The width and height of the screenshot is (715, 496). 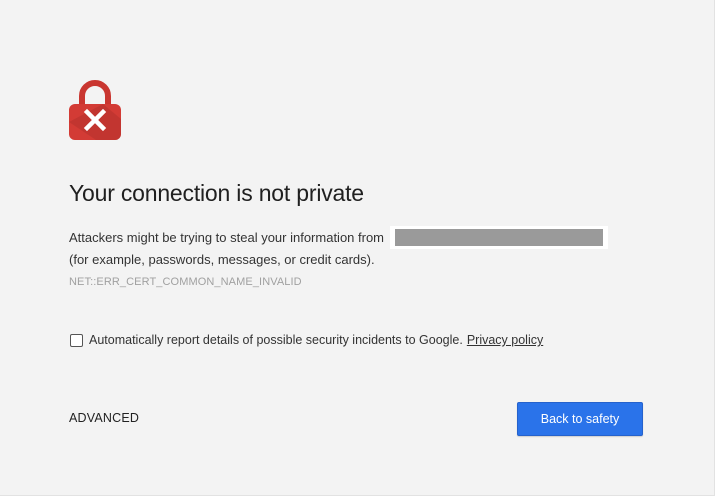 I want to click on privacy-policy-link: Privacy policy, so click(x=505, y=340).